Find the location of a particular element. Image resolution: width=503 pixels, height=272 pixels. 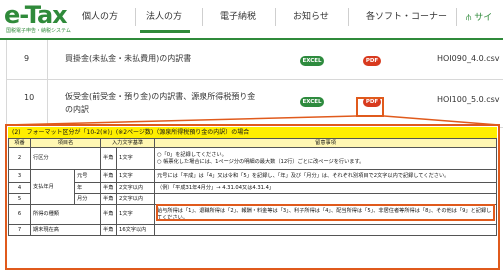

row-description: 買掛金(未払金・未払費用)の内訳書 is located at coordinates (128, 58).